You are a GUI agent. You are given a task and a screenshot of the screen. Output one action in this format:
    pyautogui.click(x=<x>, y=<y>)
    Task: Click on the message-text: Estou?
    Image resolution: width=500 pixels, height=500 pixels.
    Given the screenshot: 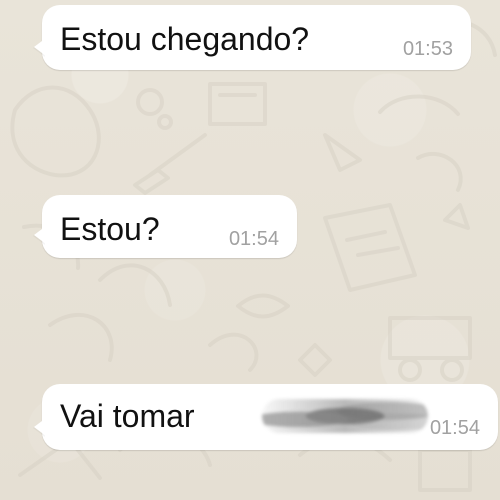 What is the action you would take?
    pyautogui.click(x=110, y=229)
    